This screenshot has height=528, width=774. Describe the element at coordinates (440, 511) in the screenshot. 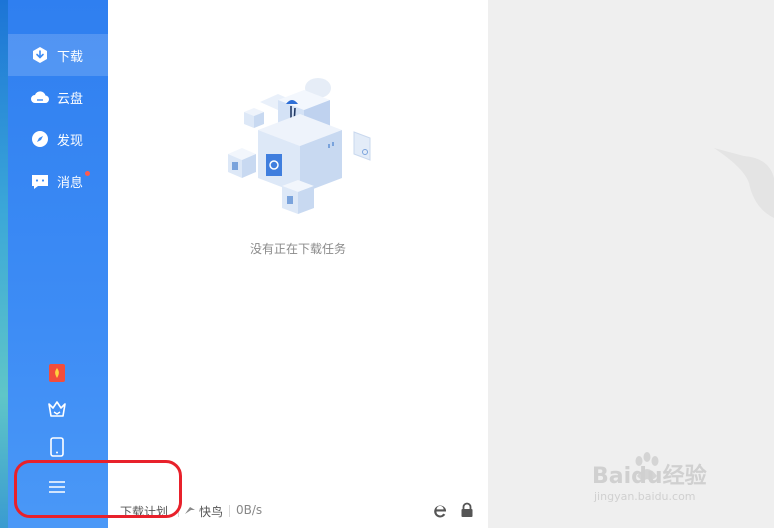

I see `browser-ie-icon` at that location.